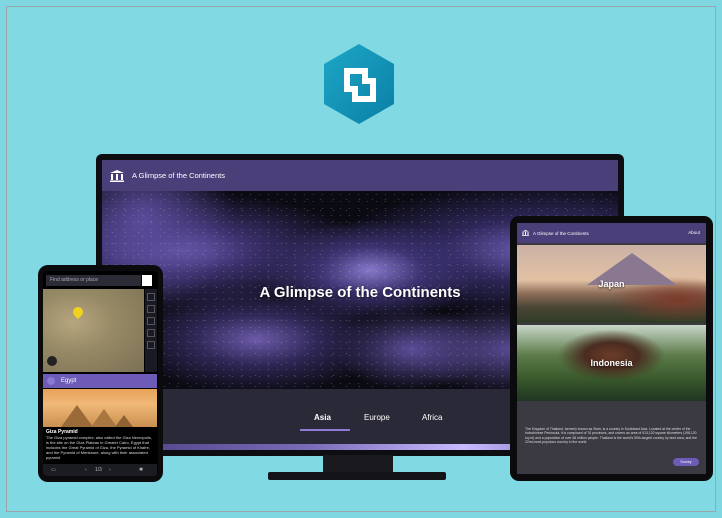 This screenshot has height=518, width=722. Describe the element at coordinates (93, 280) in the screenshot. I see `phone-search-input: Find address or place` at that location.